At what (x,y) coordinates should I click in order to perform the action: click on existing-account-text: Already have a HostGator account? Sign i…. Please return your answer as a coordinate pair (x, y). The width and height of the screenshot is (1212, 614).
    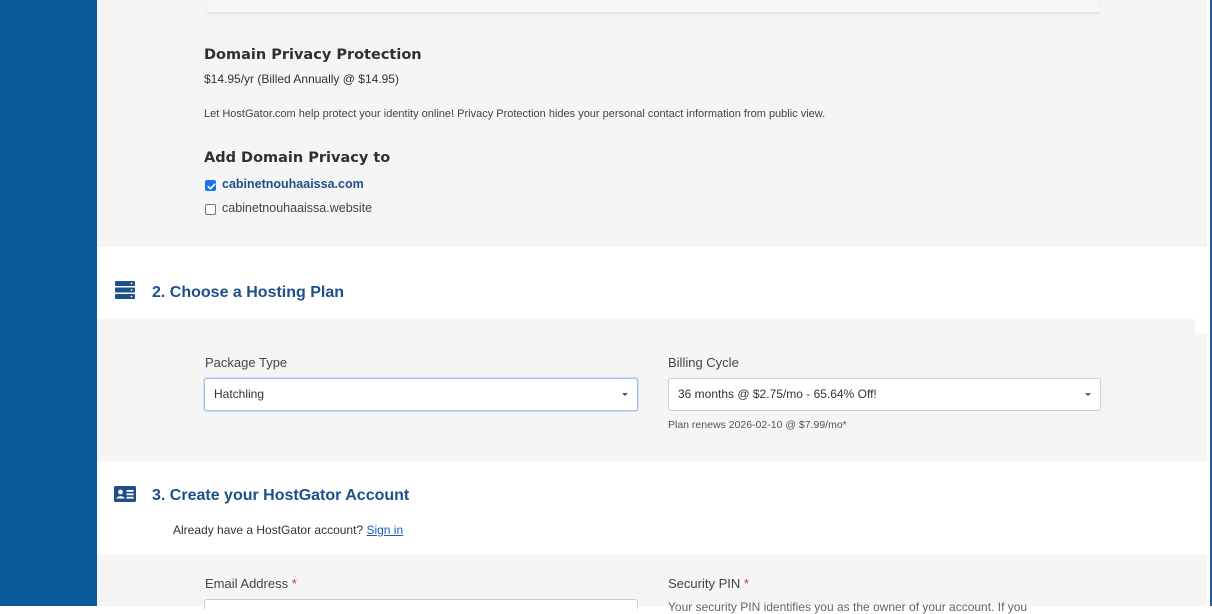
    Looking at the image, I should click on (288, 530).